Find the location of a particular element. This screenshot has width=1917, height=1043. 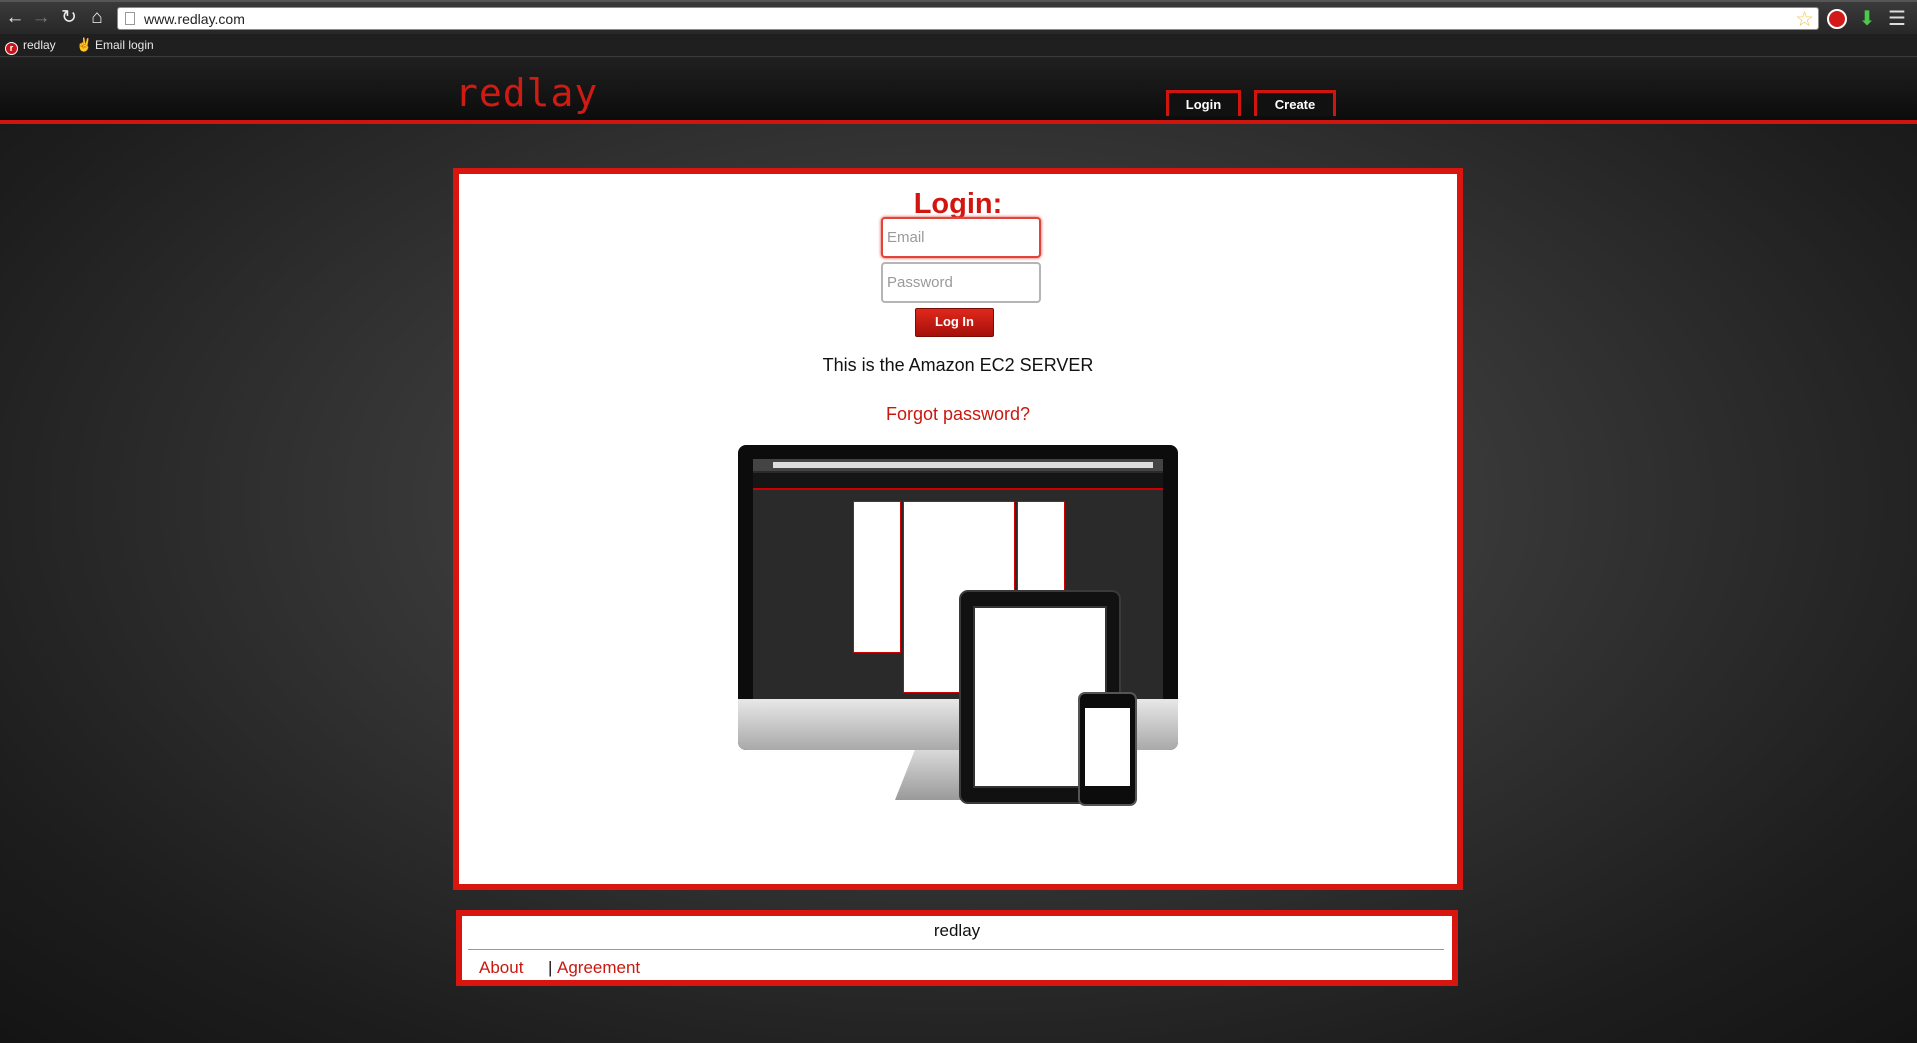

bookmark-label: redlay is located at coordinates (39, 45).